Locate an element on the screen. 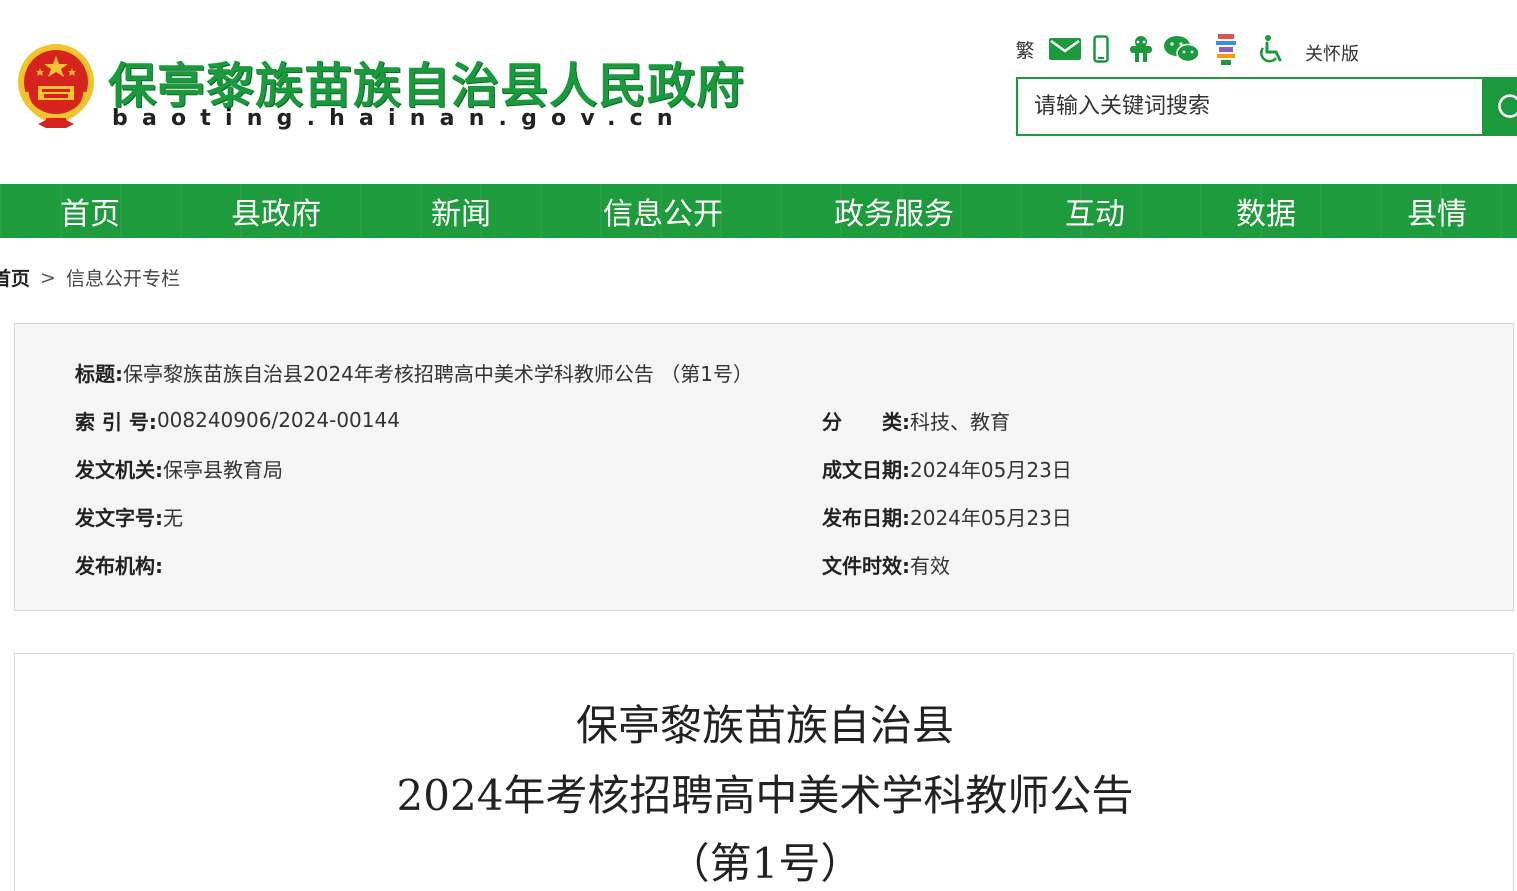 Image resolution: width=1517 pixels, height=891 pixels. info-title-value: 保亭黎族苗族自治县2024年考核招聘高中美术学科教师公告 （第1号） is located at coordinates (438, 373).